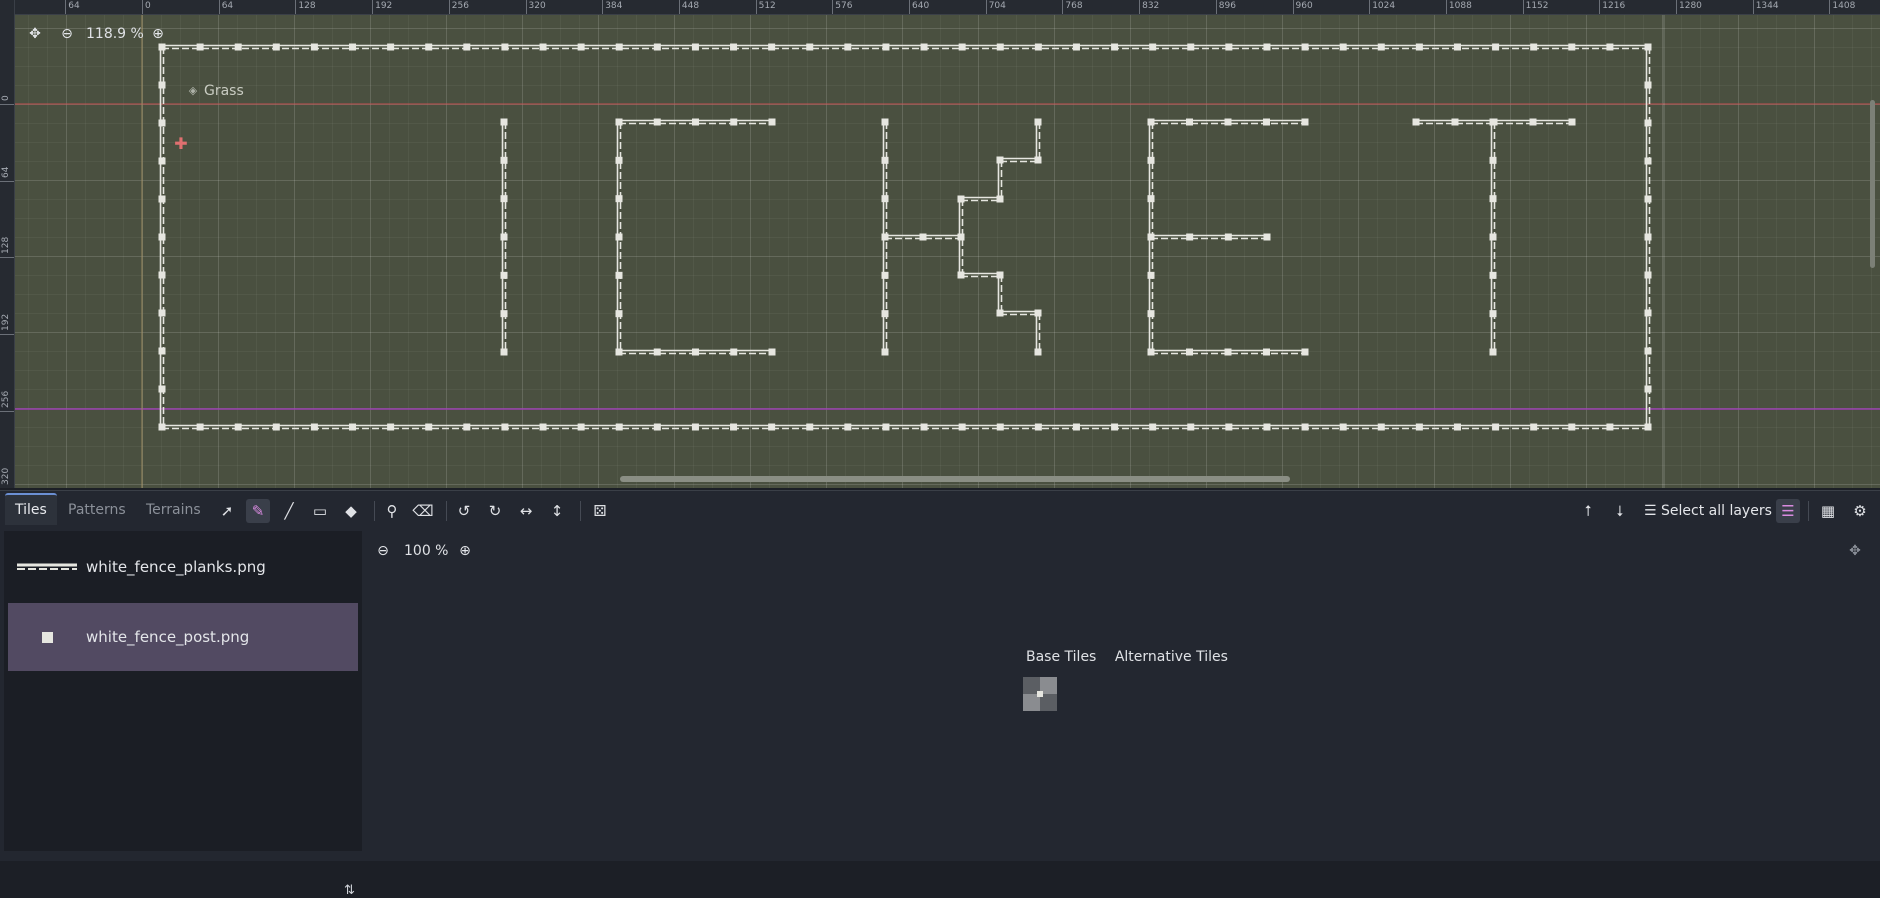  I want to click on sort-icon: ⇅, so click(349, 890).